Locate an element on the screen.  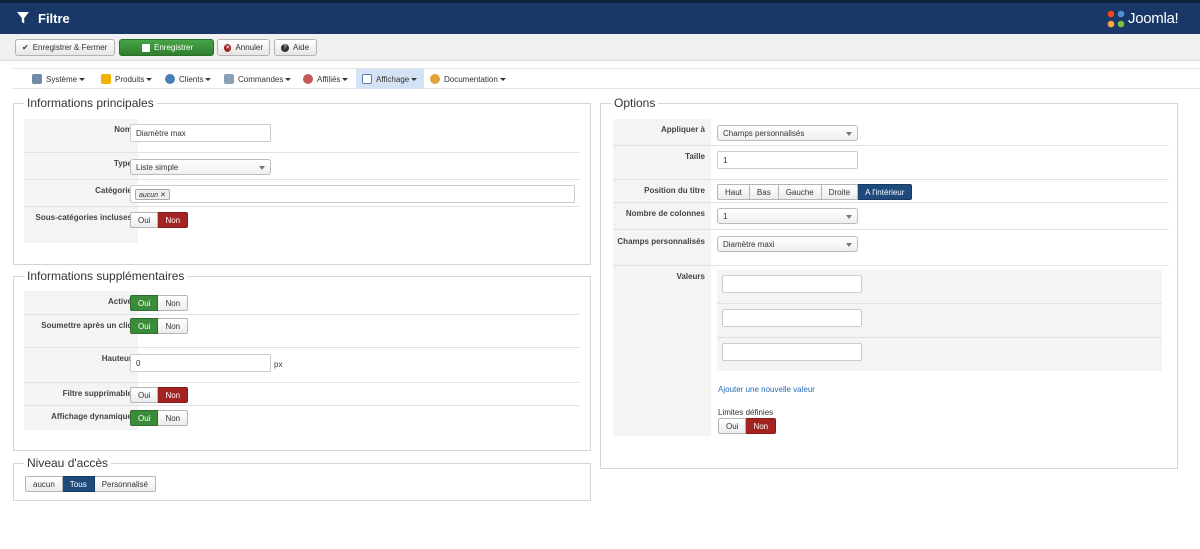
limits-toggle: Oui Non is located at coordinates (747, 426).